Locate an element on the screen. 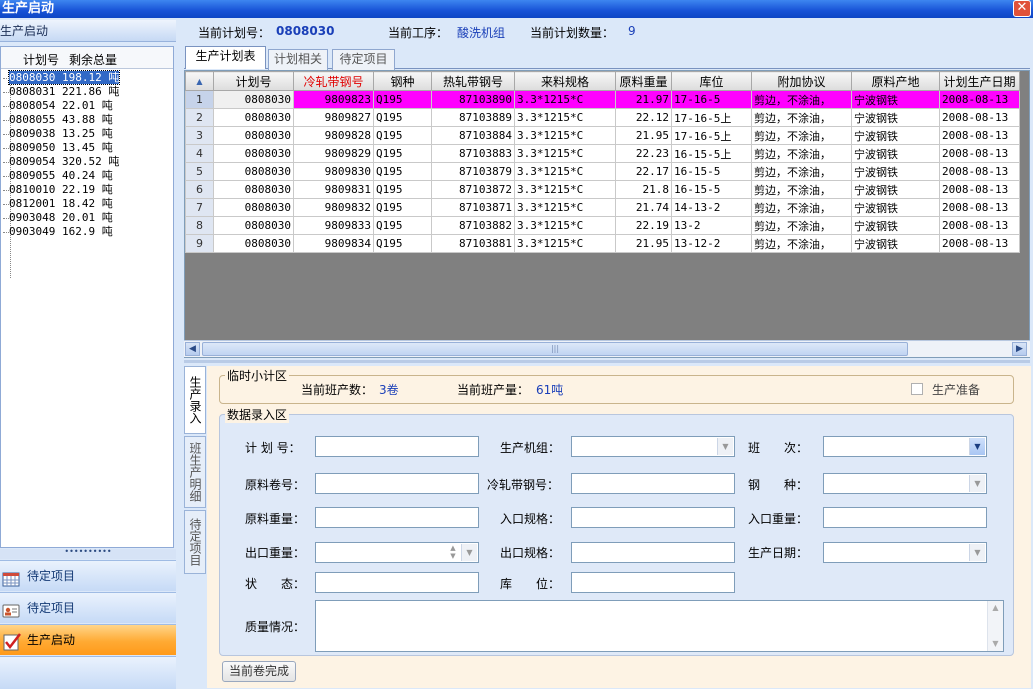 Image resolution: width=1033 pixels, height=689 pixels. grid-cell: 21.95 is located at coordinates (643, 135).